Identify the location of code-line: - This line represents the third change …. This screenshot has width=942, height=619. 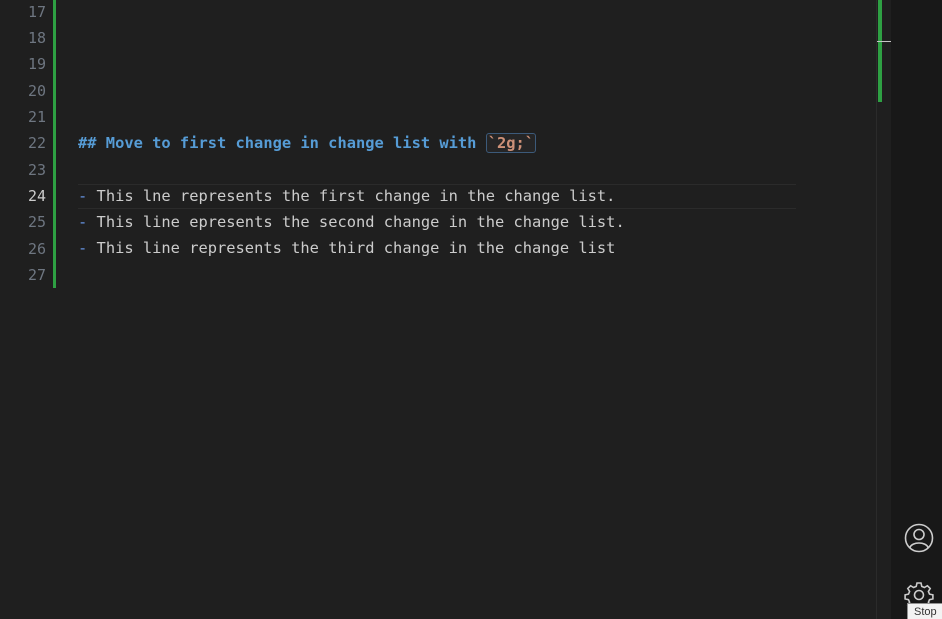
(346, 248).